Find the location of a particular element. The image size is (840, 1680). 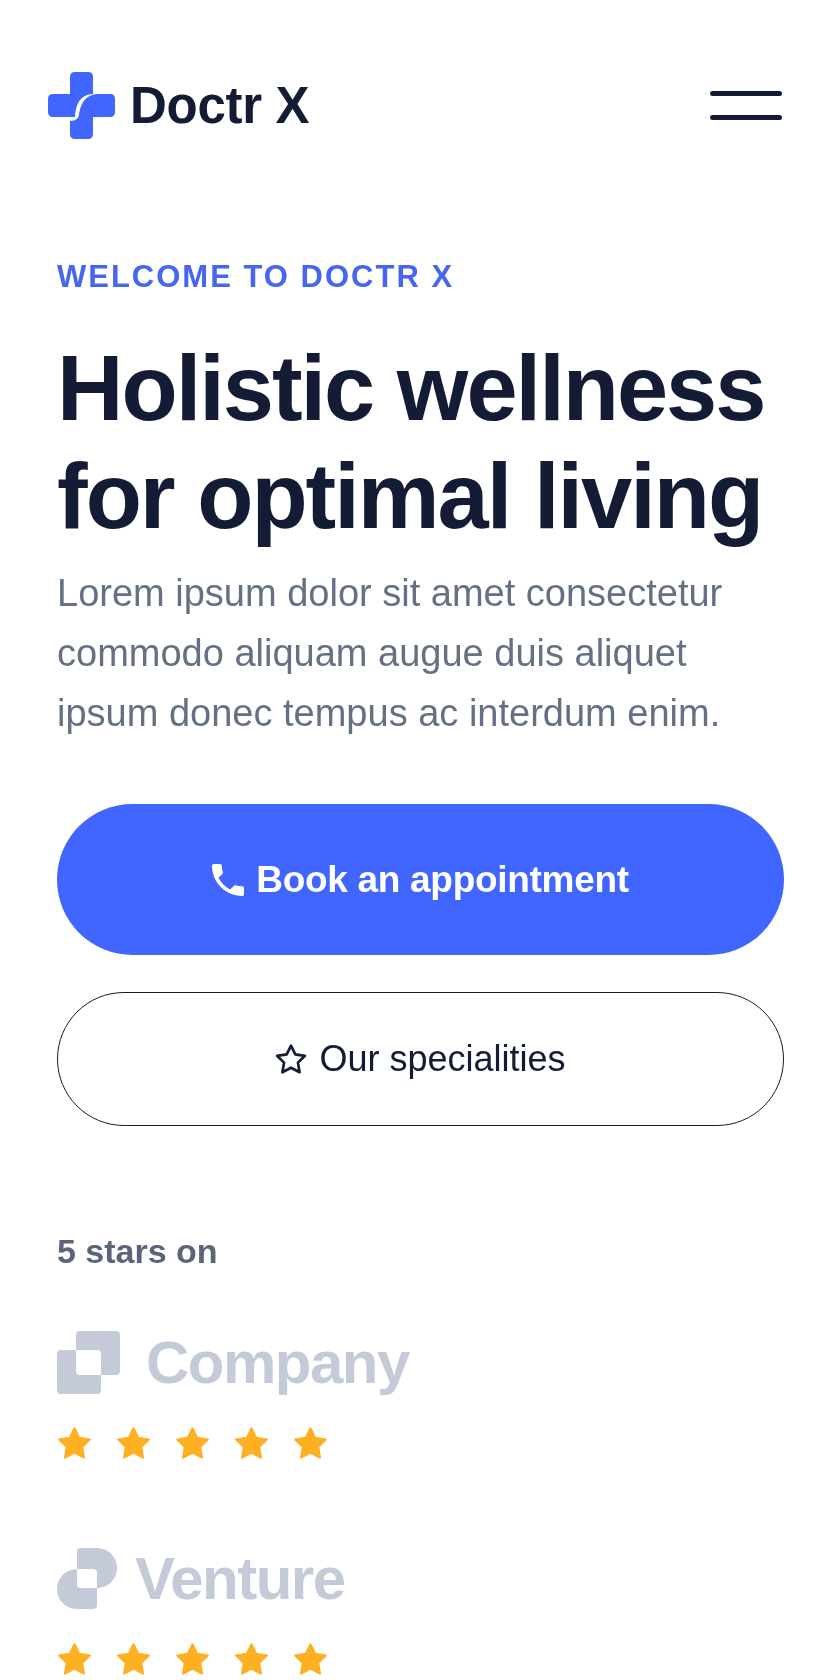

ratings-heading: 5 stars on is located at coordinates (138, 1251).